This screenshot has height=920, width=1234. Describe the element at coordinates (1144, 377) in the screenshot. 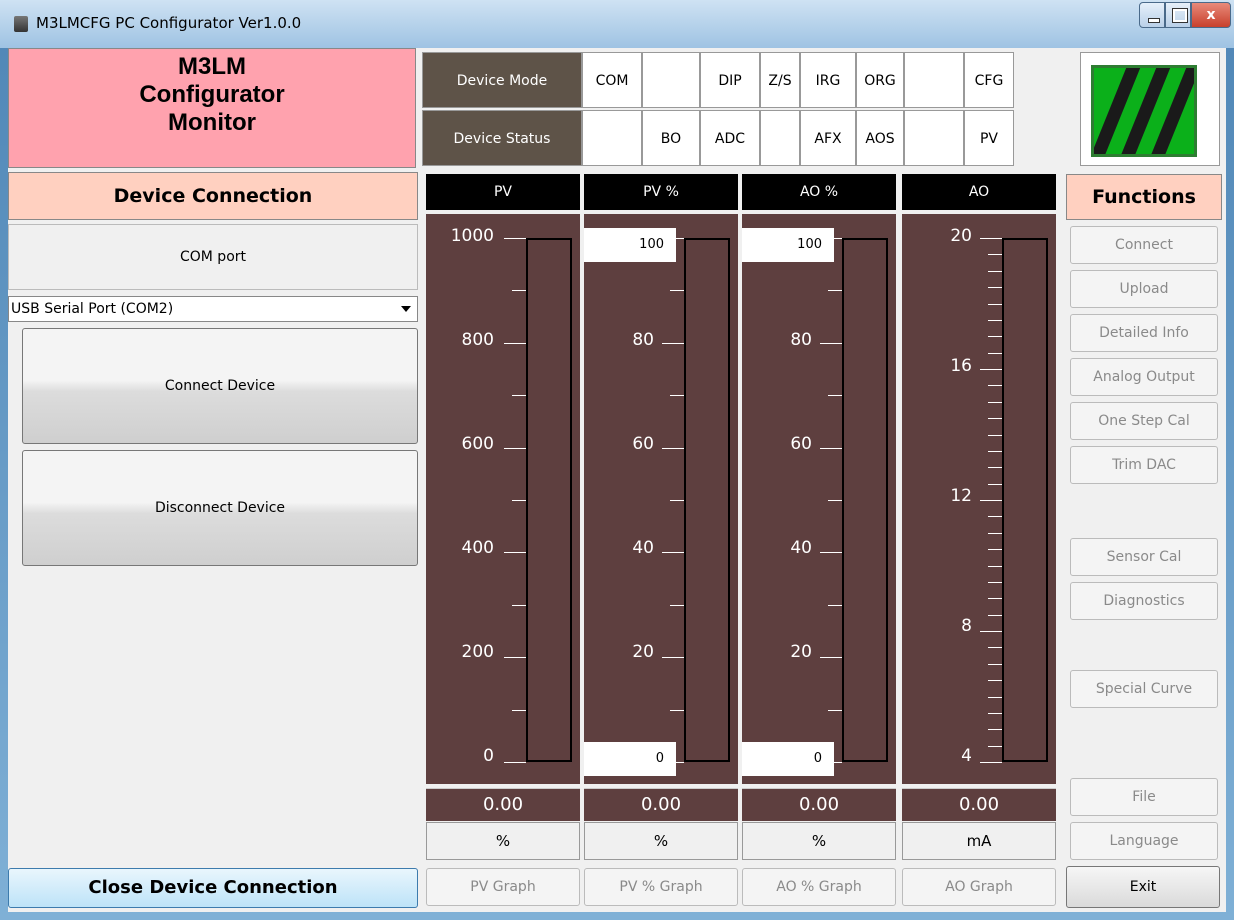

I see `analog-output-button: Analog Output` at that location.